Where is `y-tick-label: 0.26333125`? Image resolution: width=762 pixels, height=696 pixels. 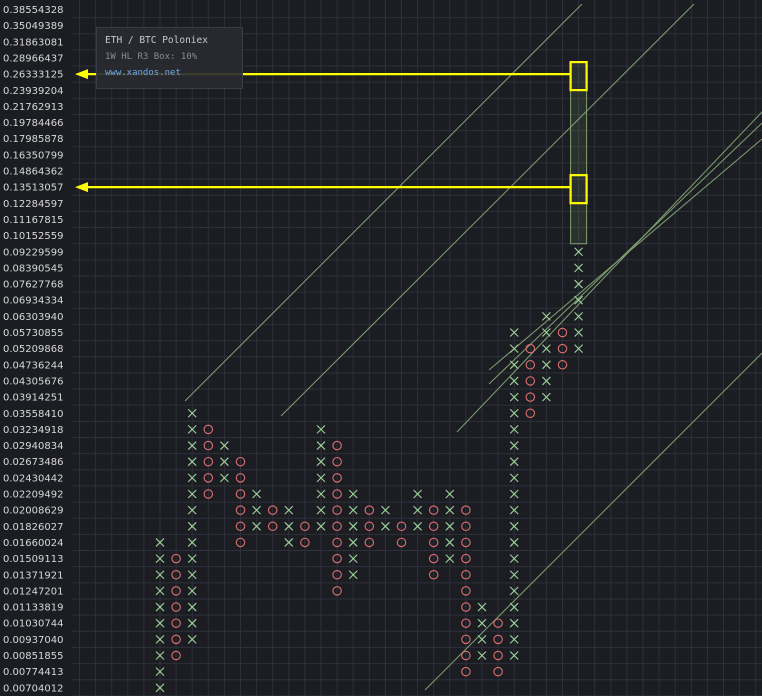
y-tick-label: 0.26333125 is located at coordinates (33, 75).